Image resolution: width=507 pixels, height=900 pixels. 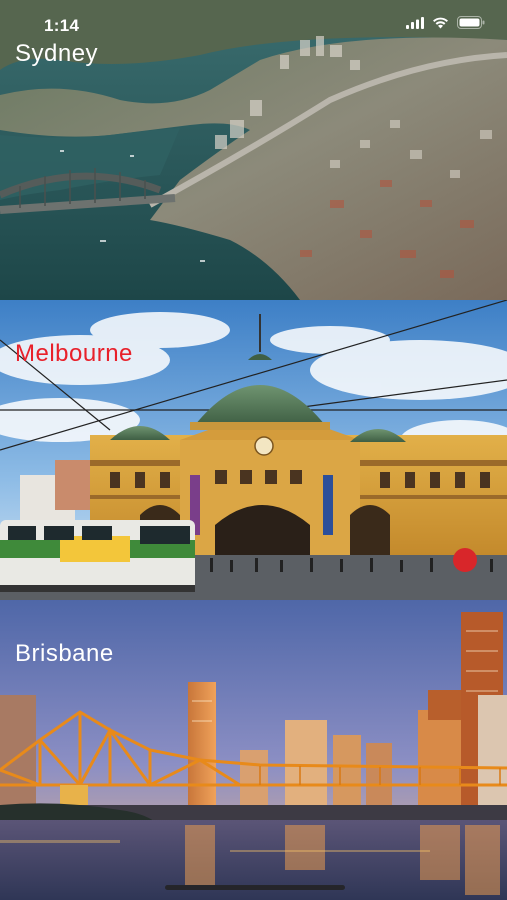 I want to click on city-label-brisbane: Brisbane, so click(x=64, y=653).